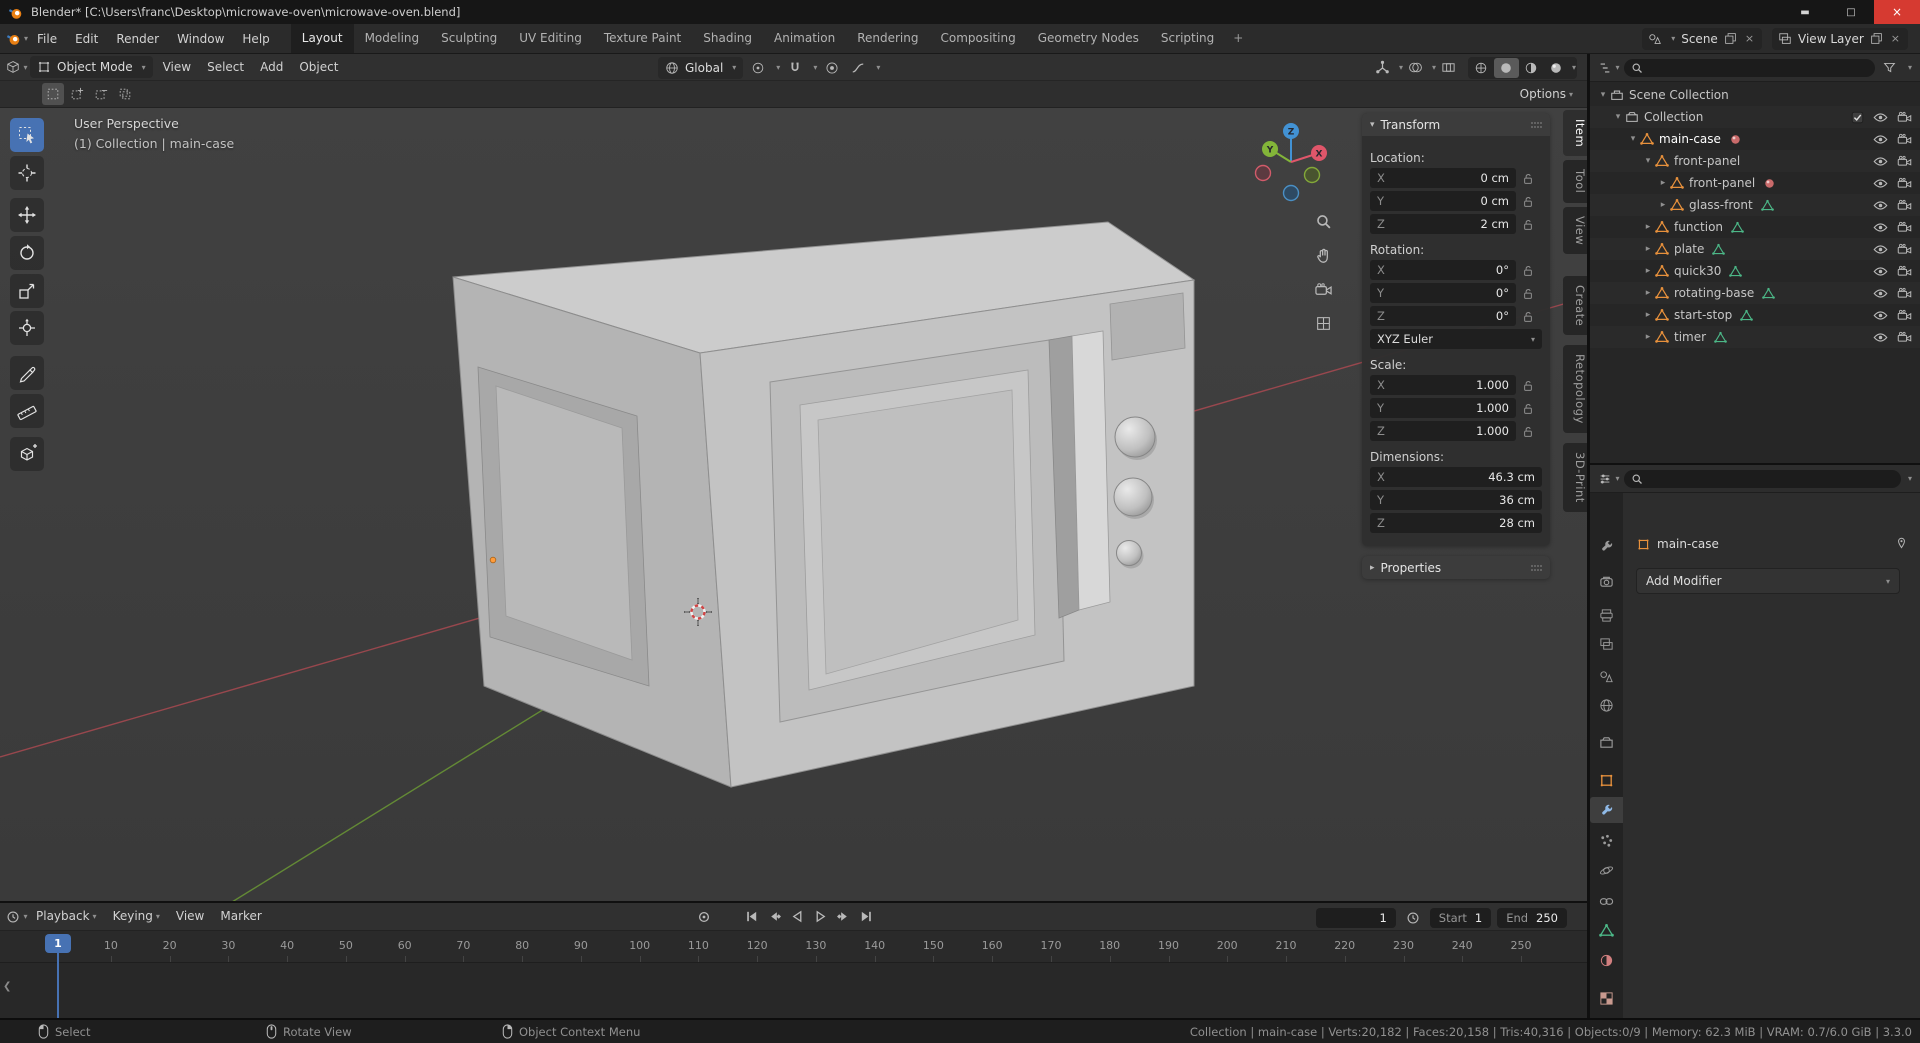  I want to click on playhead: 1, so click(58, 943).